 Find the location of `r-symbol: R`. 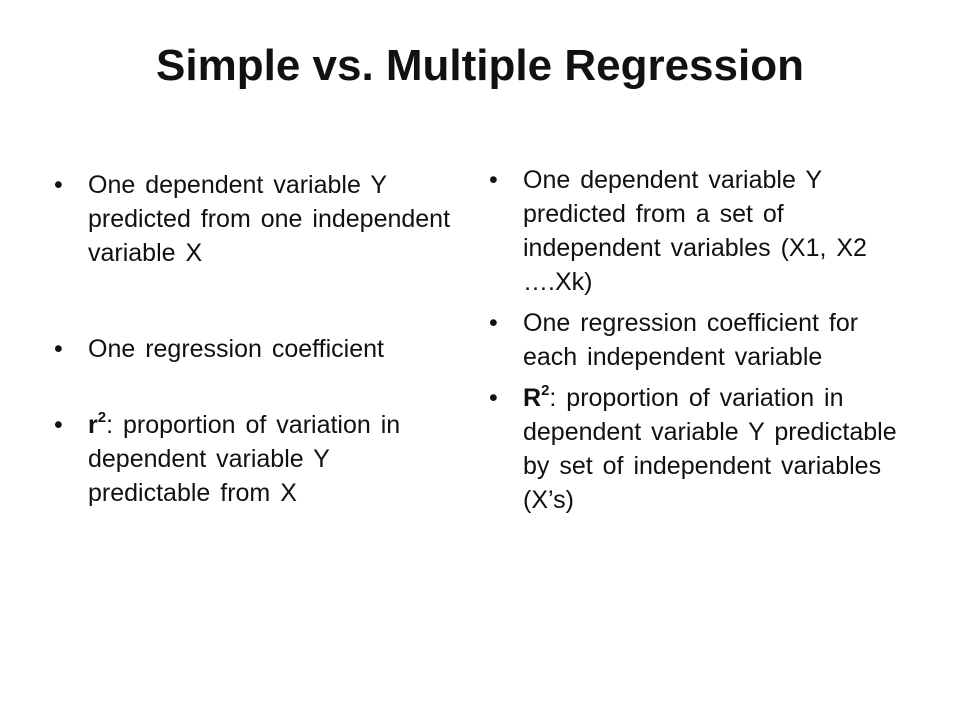

r-symbol: R is located at coordinates (532, 398).